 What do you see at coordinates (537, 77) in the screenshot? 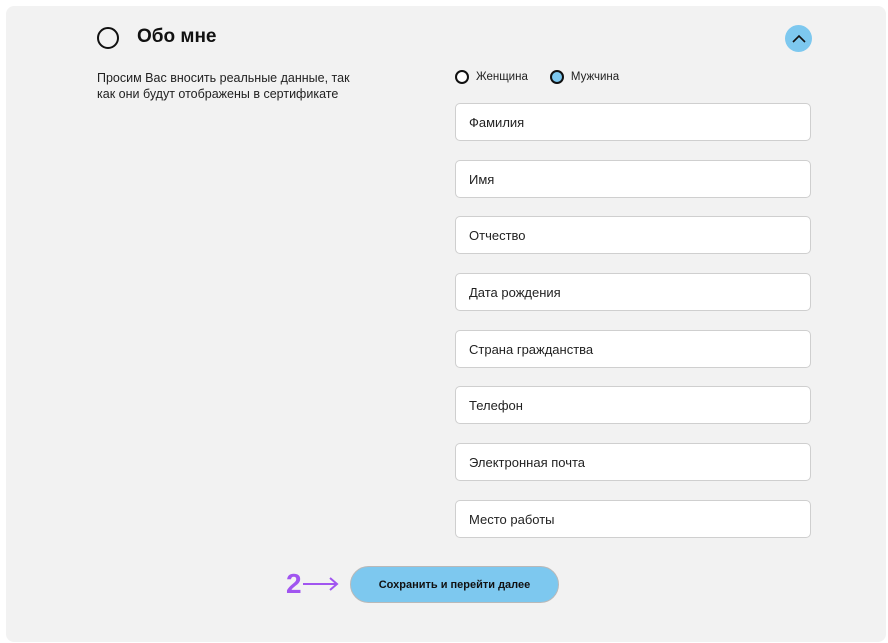
I see `gender-radio-group: Женщина Мужчина` at bounding box center [537, 77].